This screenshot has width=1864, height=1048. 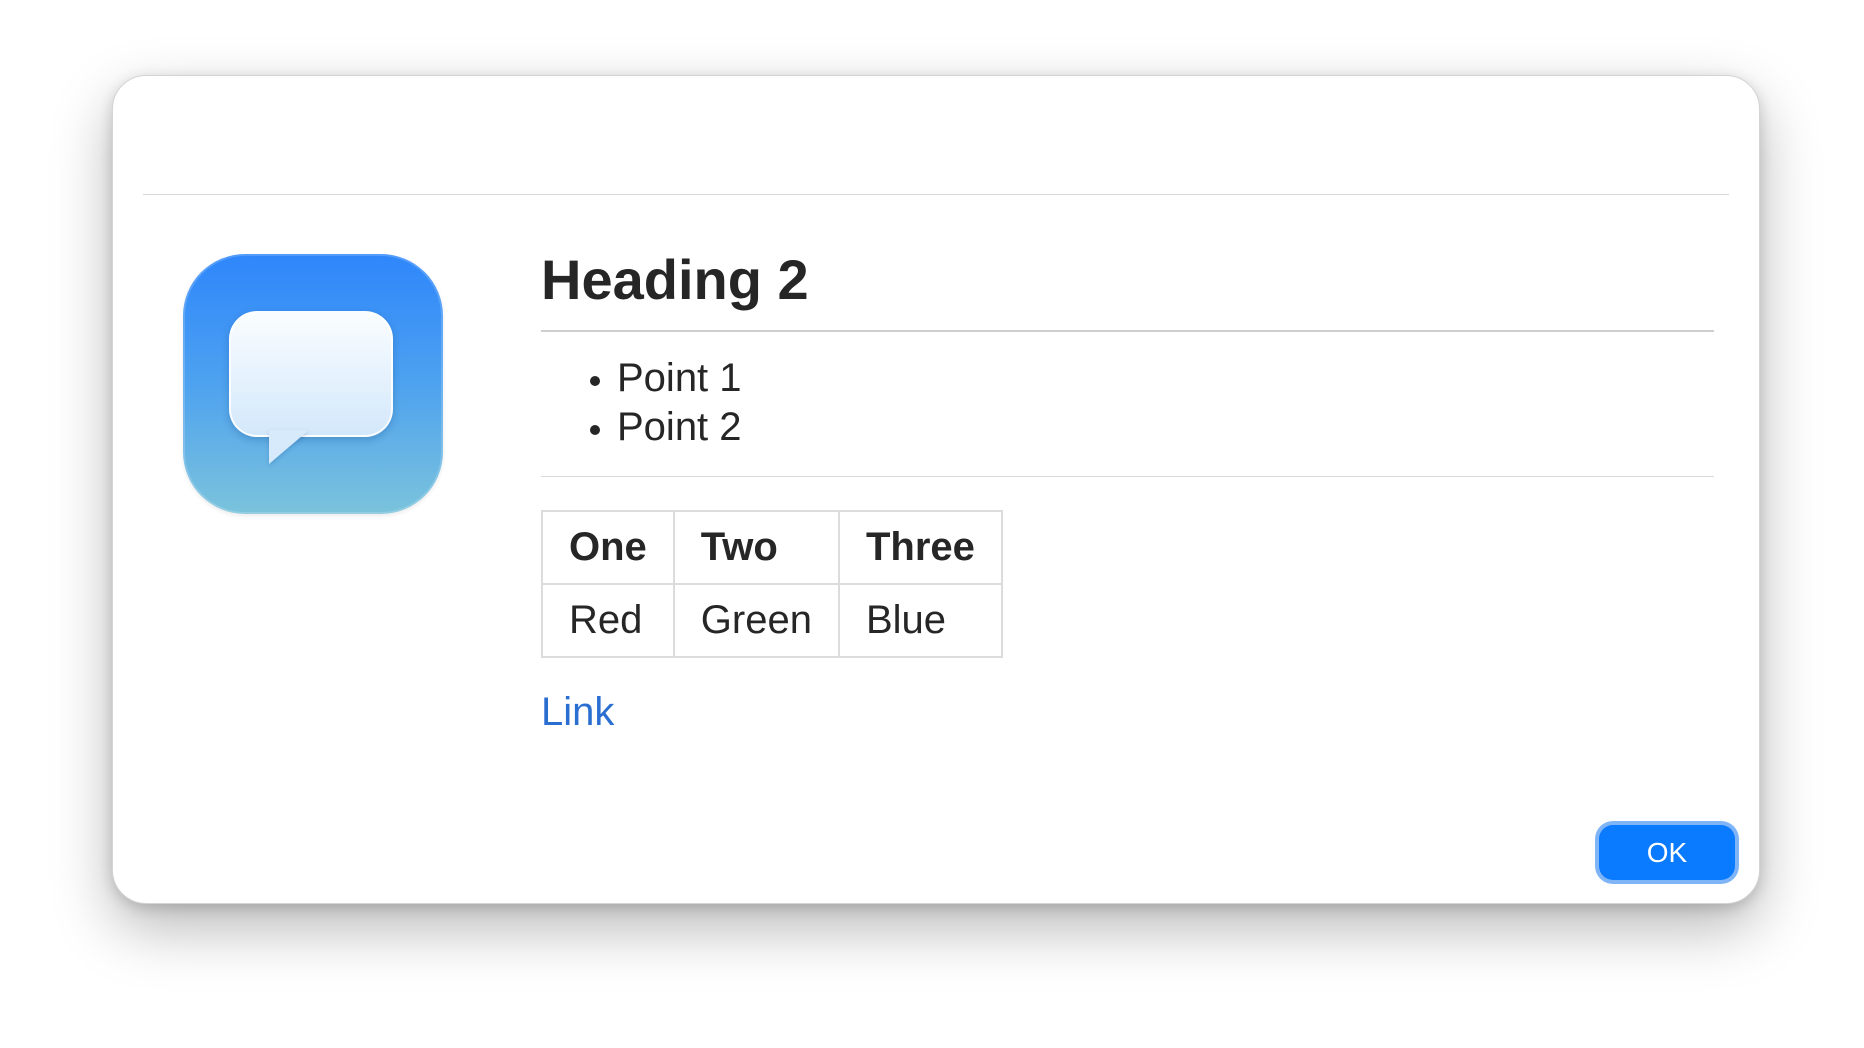 What do you see at coordinates (920, 547) in the screenshot?
I see `table-header-cell: Three` at bounding box center [920, 547].